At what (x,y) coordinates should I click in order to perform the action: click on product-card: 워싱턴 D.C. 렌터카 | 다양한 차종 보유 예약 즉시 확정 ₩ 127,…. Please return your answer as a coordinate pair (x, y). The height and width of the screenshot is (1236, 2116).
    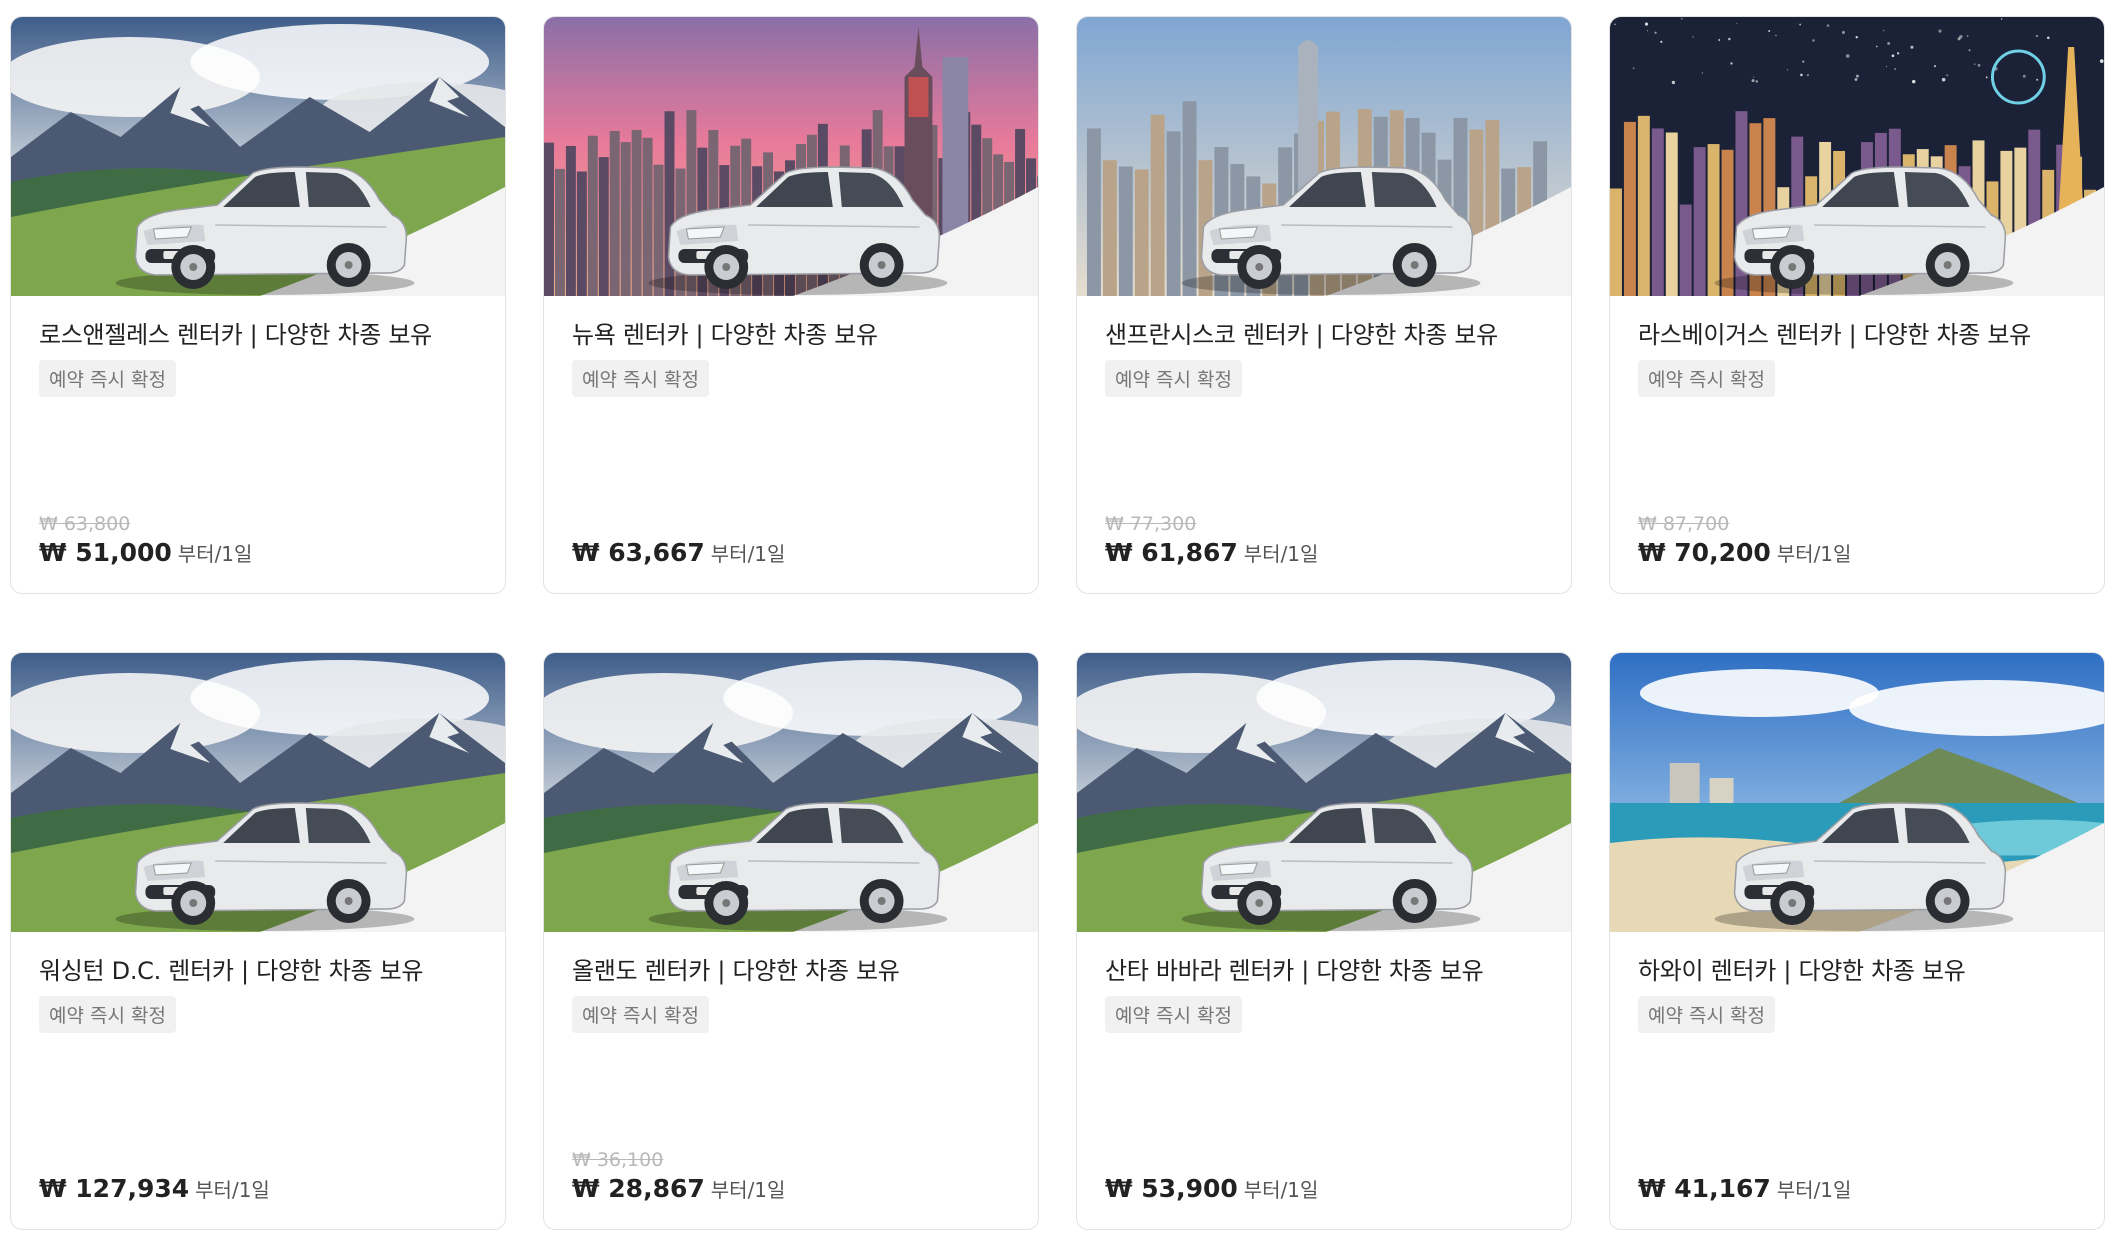
    Looking at the image, I should click on (258, 941).